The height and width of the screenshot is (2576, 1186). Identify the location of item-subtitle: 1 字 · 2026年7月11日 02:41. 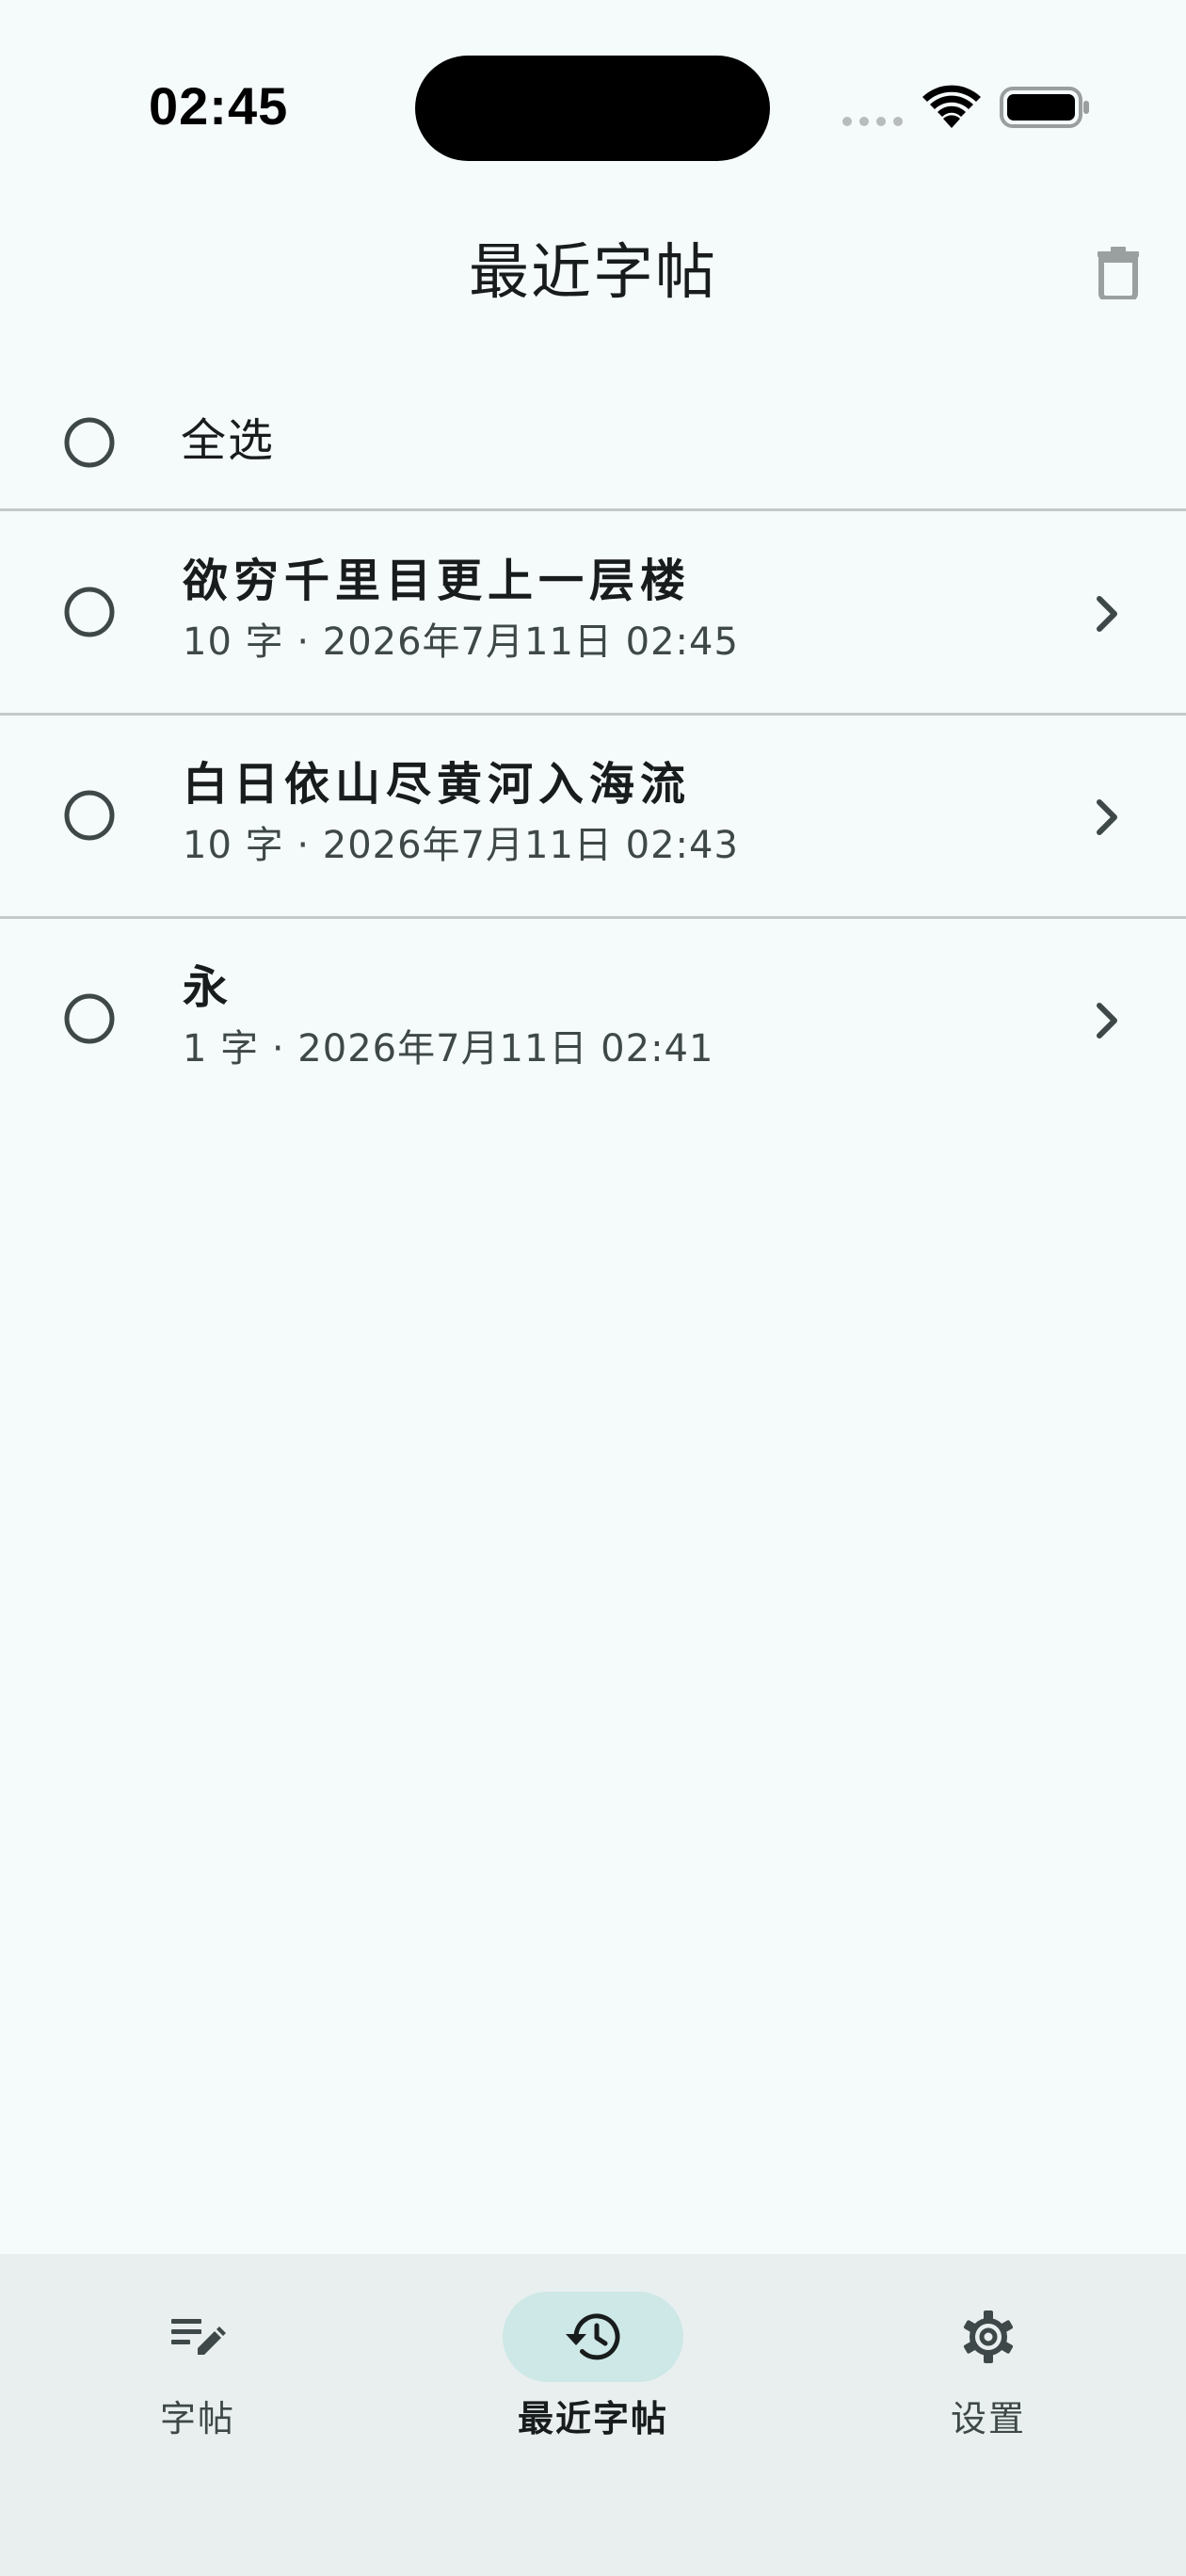
(448, 1049).